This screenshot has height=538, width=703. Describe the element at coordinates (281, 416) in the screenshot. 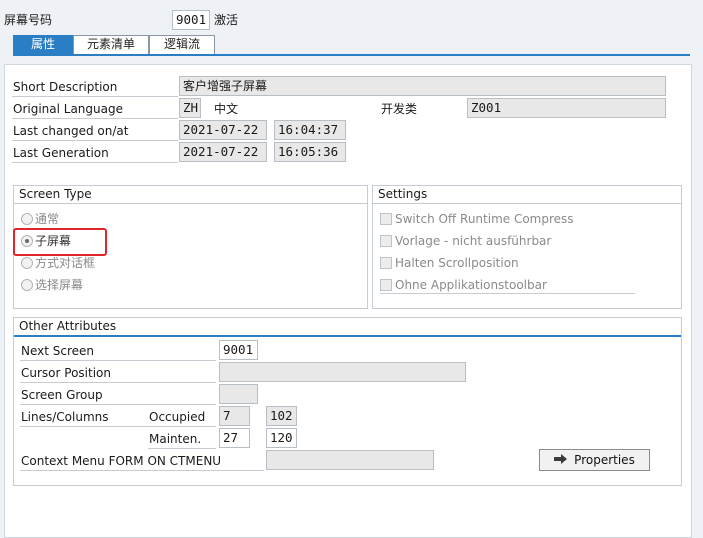

I see `occupied-columns-field: 102` at that location.